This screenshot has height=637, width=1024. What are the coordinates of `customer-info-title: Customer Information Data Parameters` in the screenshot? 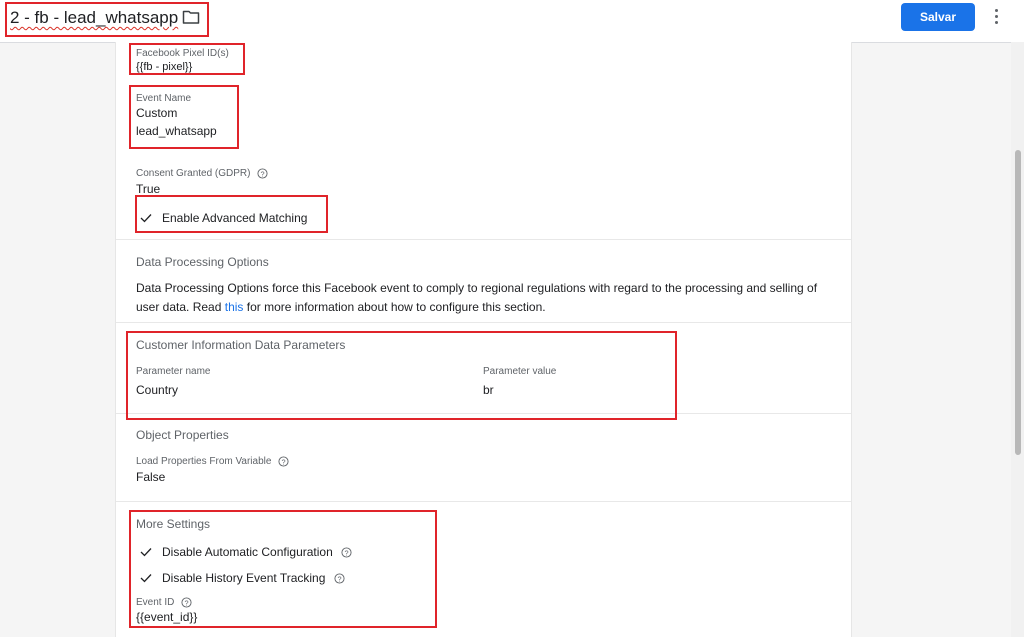 It's located at (241, 345).